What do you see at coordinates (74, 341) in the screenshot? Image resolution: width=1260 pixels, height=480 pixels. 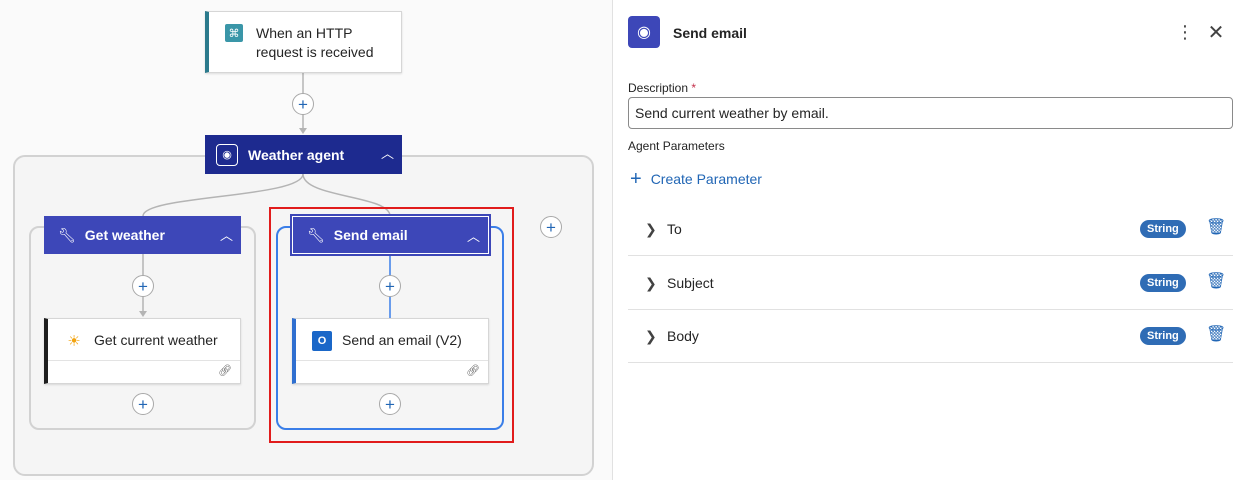 I see `sun-icon: ☀` at bounding box center [74, 341].